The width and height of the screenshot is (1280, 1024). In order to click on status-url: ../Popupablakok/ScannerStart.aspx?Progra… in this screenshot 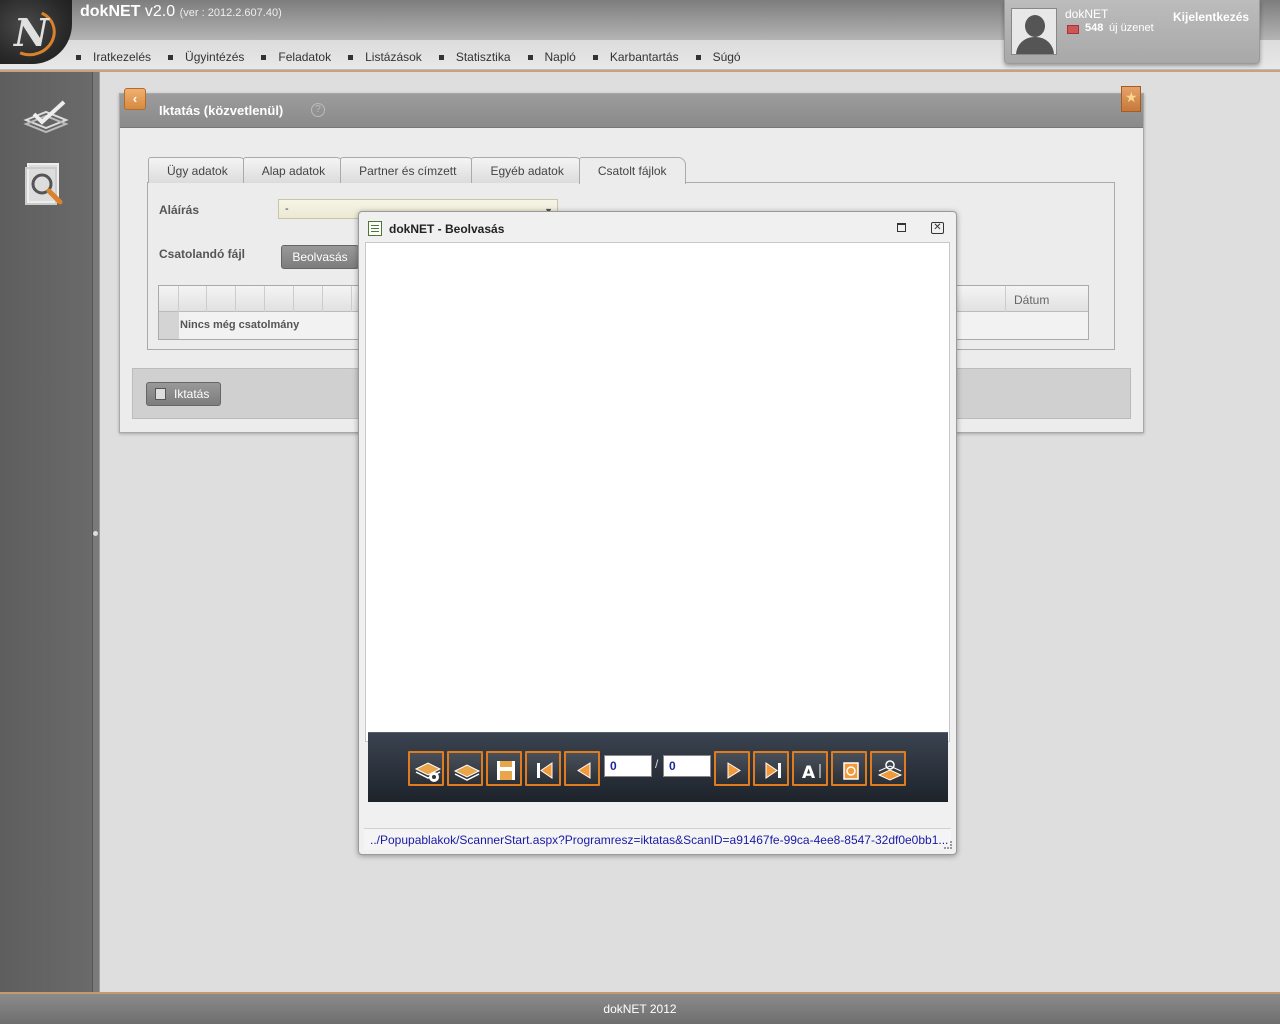, I will do `click(657, 839)`.